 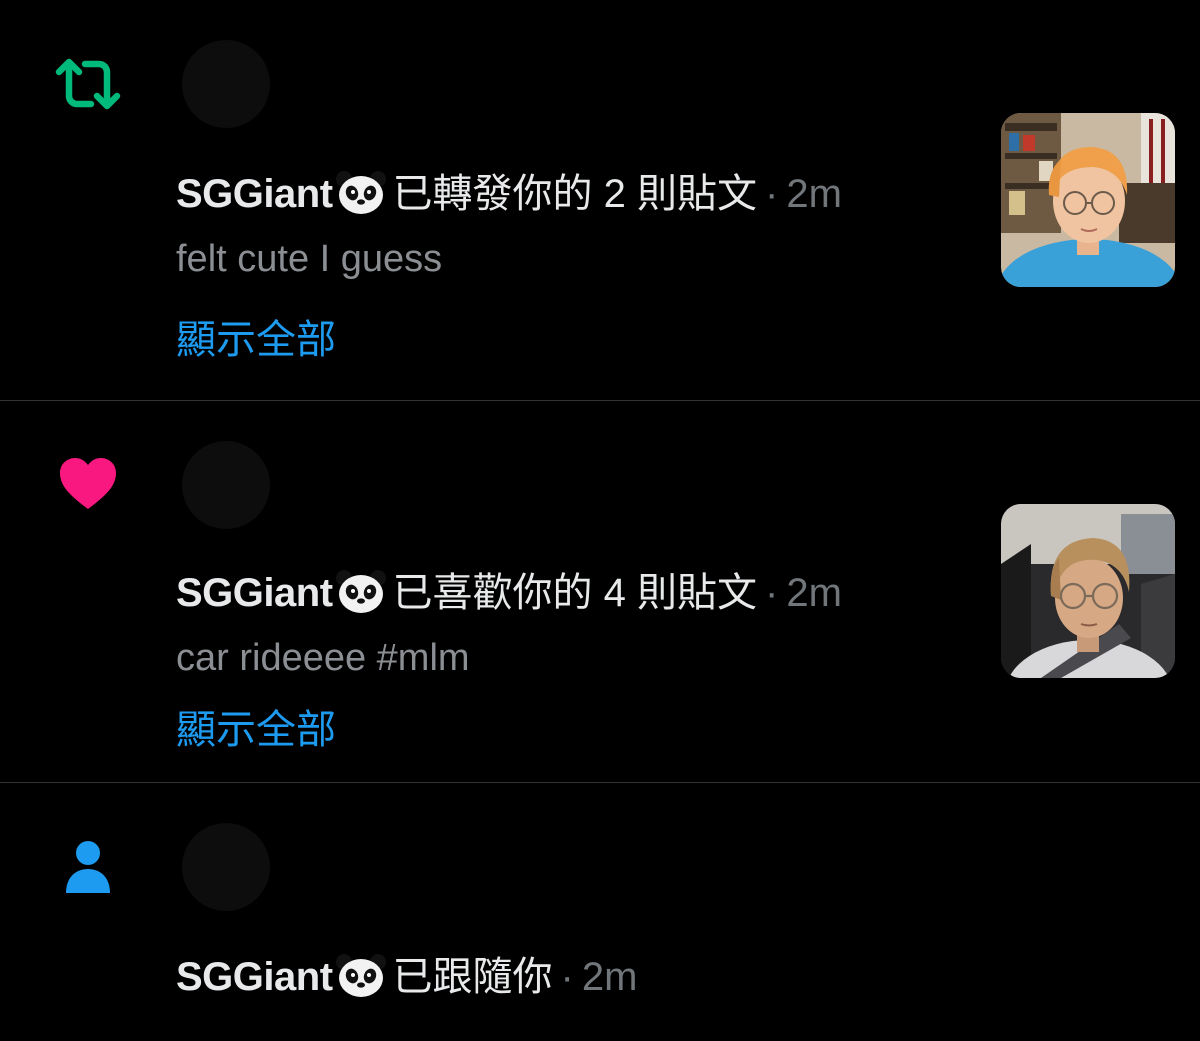 What do you see at coordinates (88, 84) in the screenshot?
I see `retweet-icon` at bounding box center [88, 84].